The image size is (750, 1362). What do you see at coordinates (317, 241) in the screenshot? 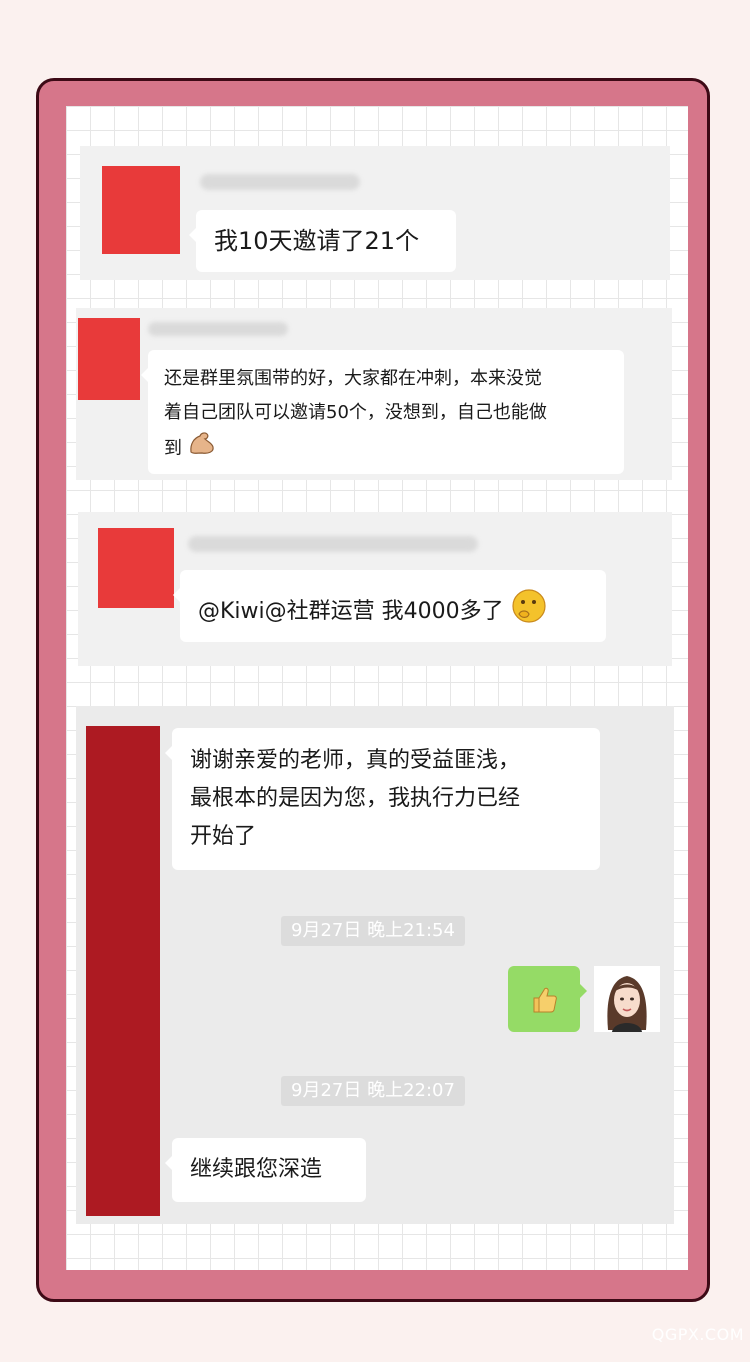
I see `message-text: 我10天邀请了21个` at bounding box center [317, 241].